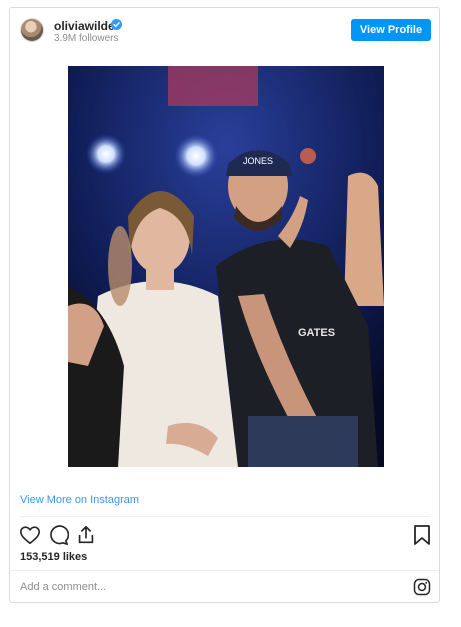  Describe the element at coordinates (86, 535) in the screenshot. I see `share-icon` at that location.